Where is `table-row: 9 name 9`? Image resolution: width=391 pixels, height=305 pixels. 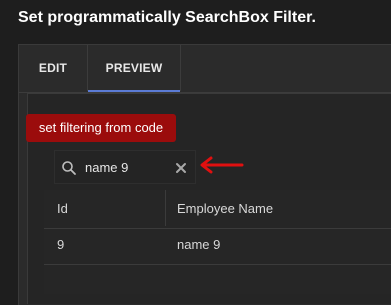 table-row: 9 name 9 is located at coordinates (217, 245).